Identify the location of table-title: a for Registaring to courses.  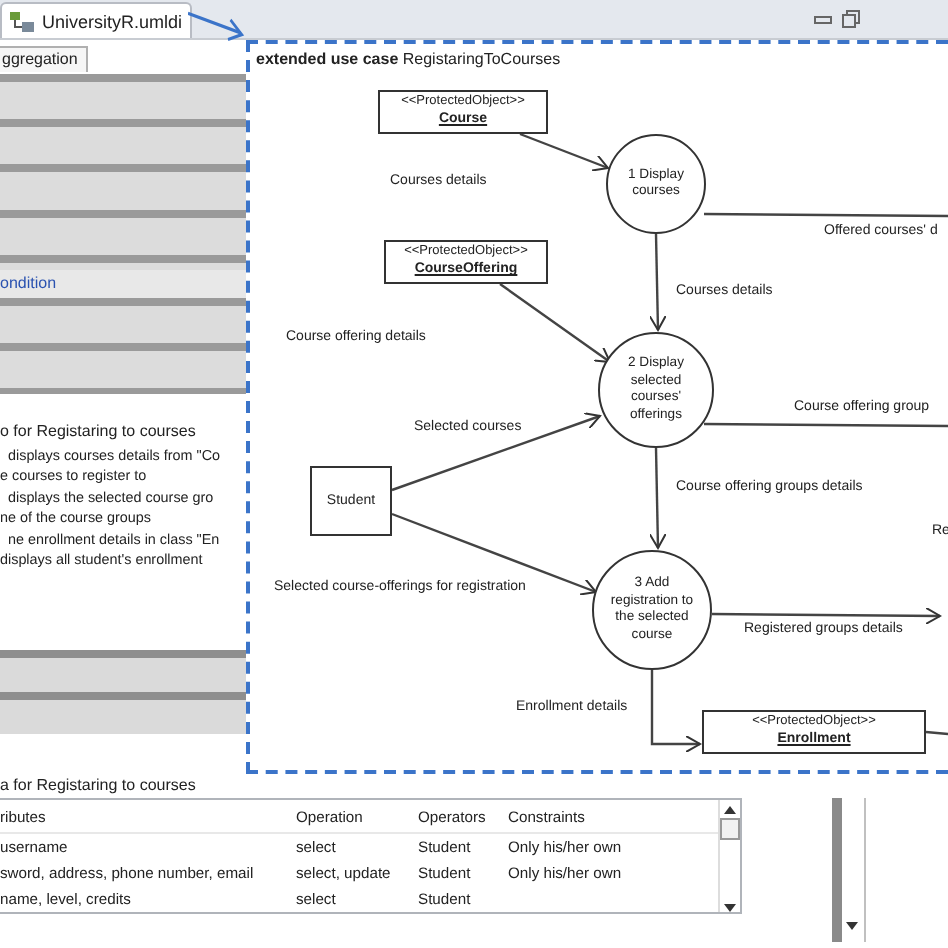
(99, 787).